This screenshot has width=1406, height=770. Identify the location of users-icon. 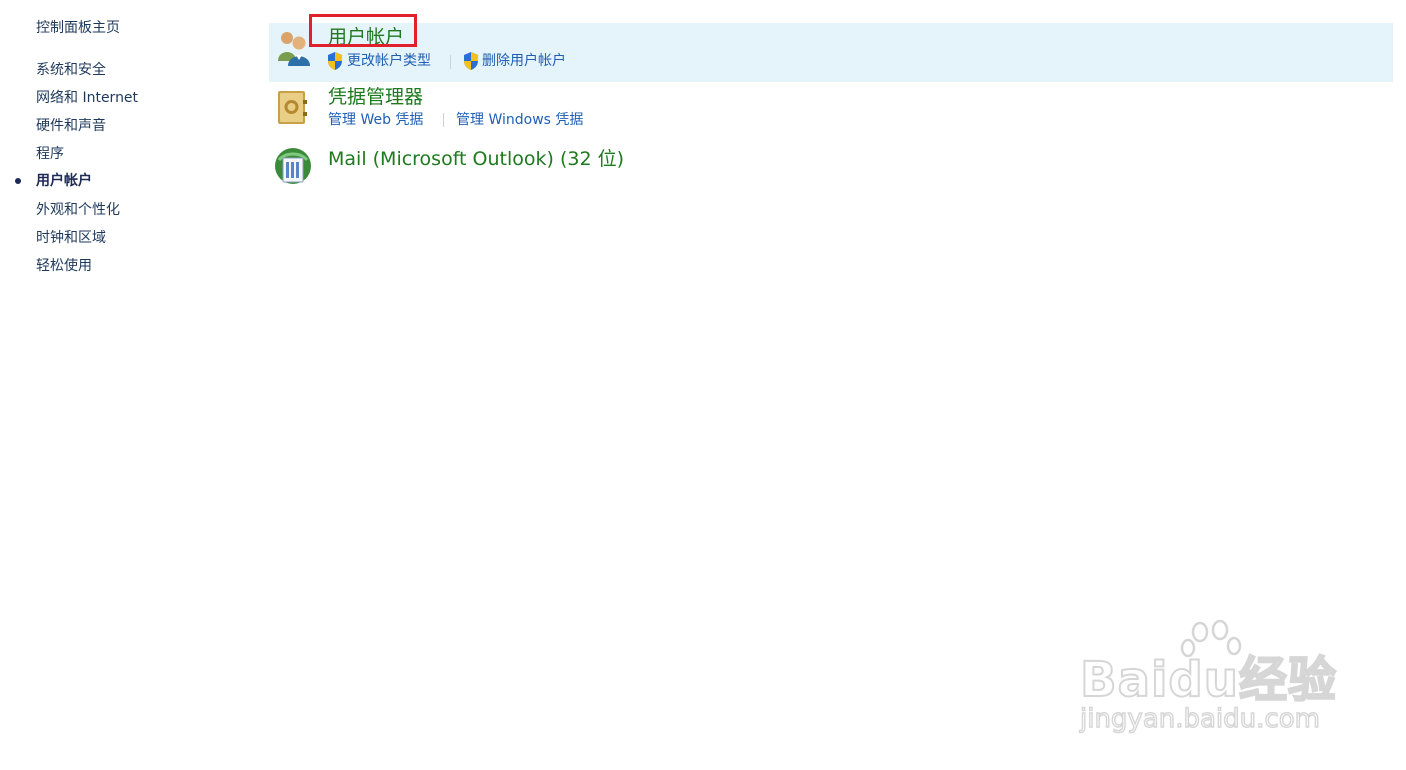
(294, 47).